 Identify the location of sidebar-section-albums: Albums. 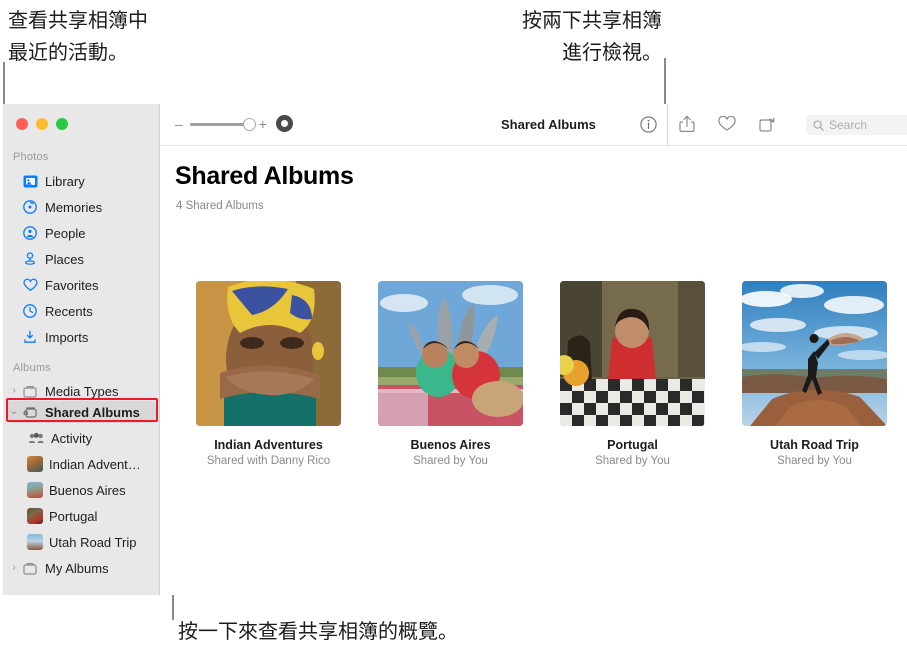
(32, 368).